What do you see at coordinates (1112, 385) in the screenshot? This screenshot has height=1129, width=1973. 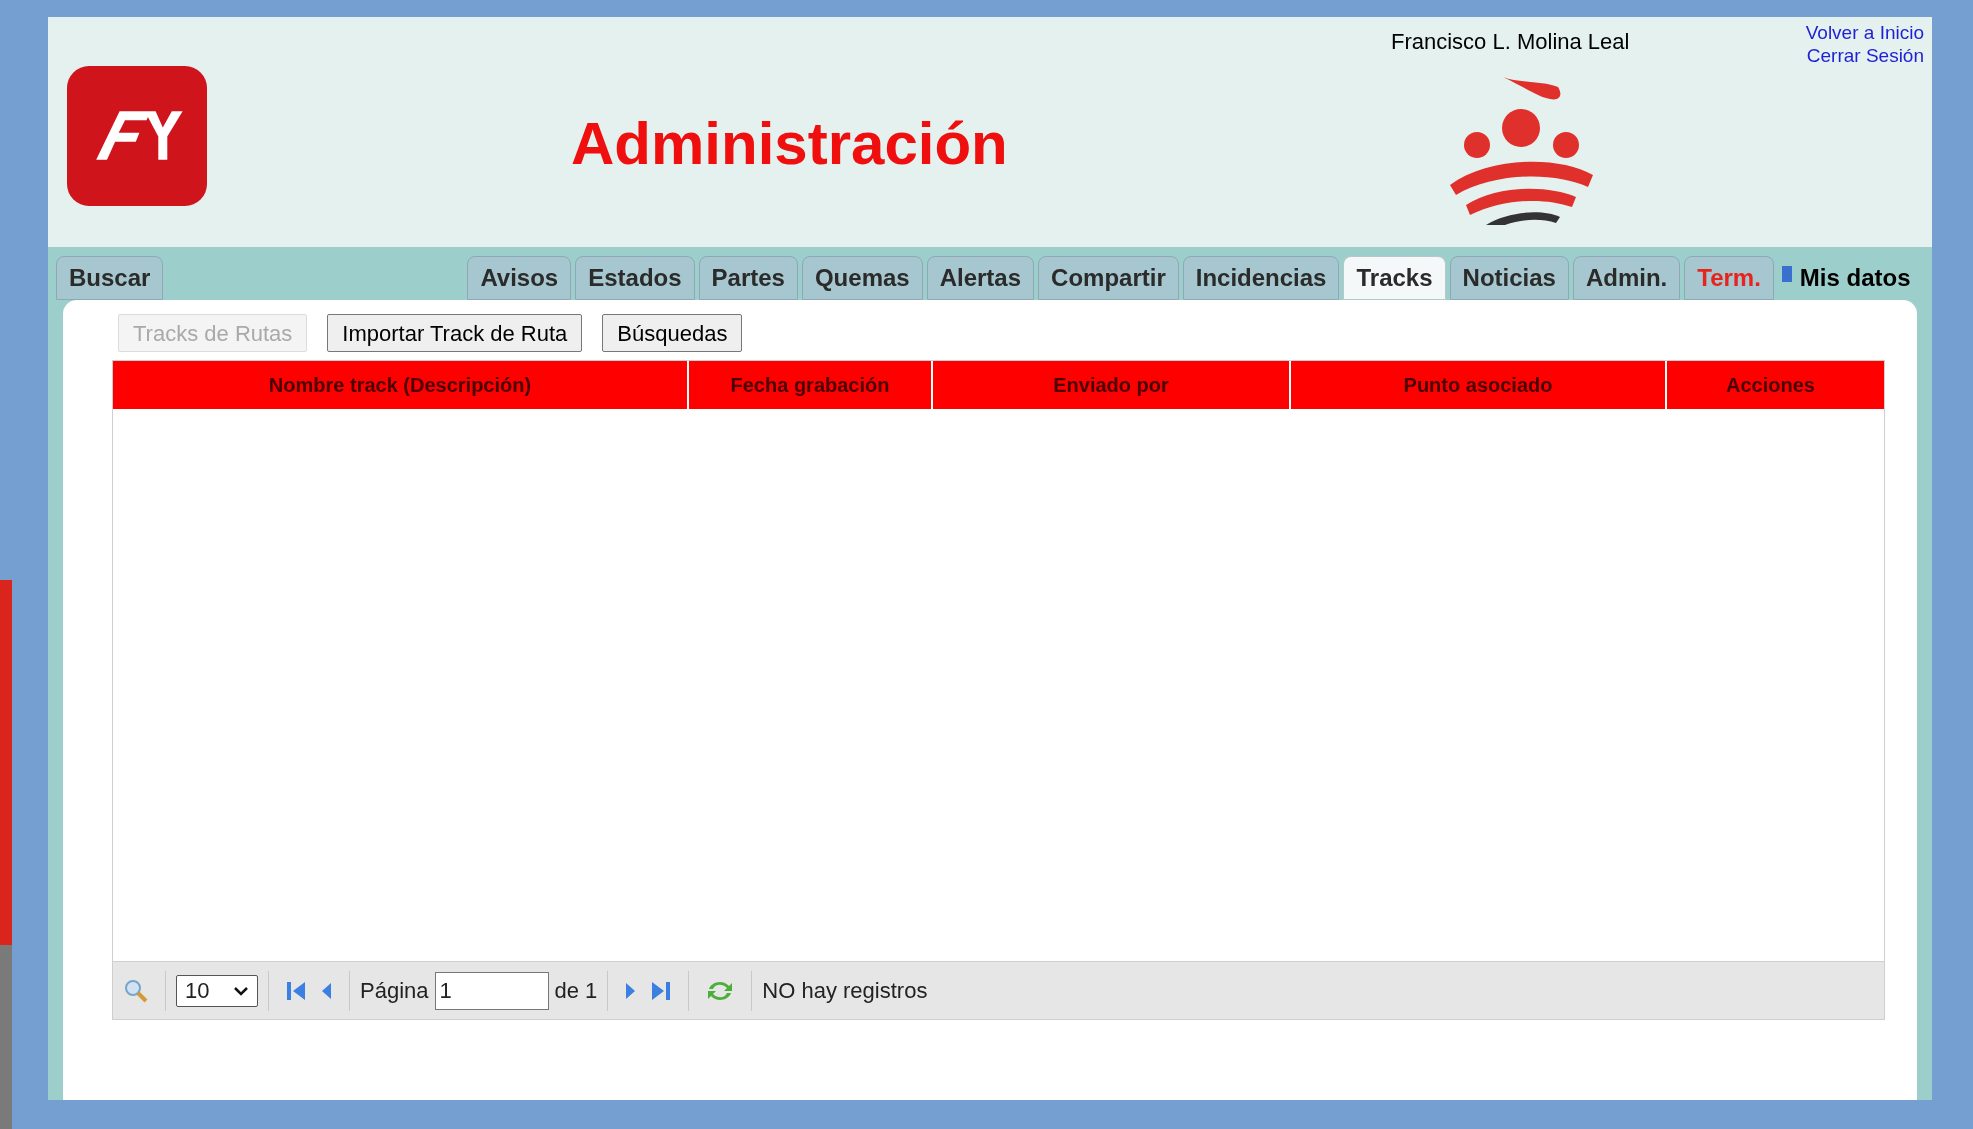 I see `column-header: Enviado por` at bounding box center [1112, 385].